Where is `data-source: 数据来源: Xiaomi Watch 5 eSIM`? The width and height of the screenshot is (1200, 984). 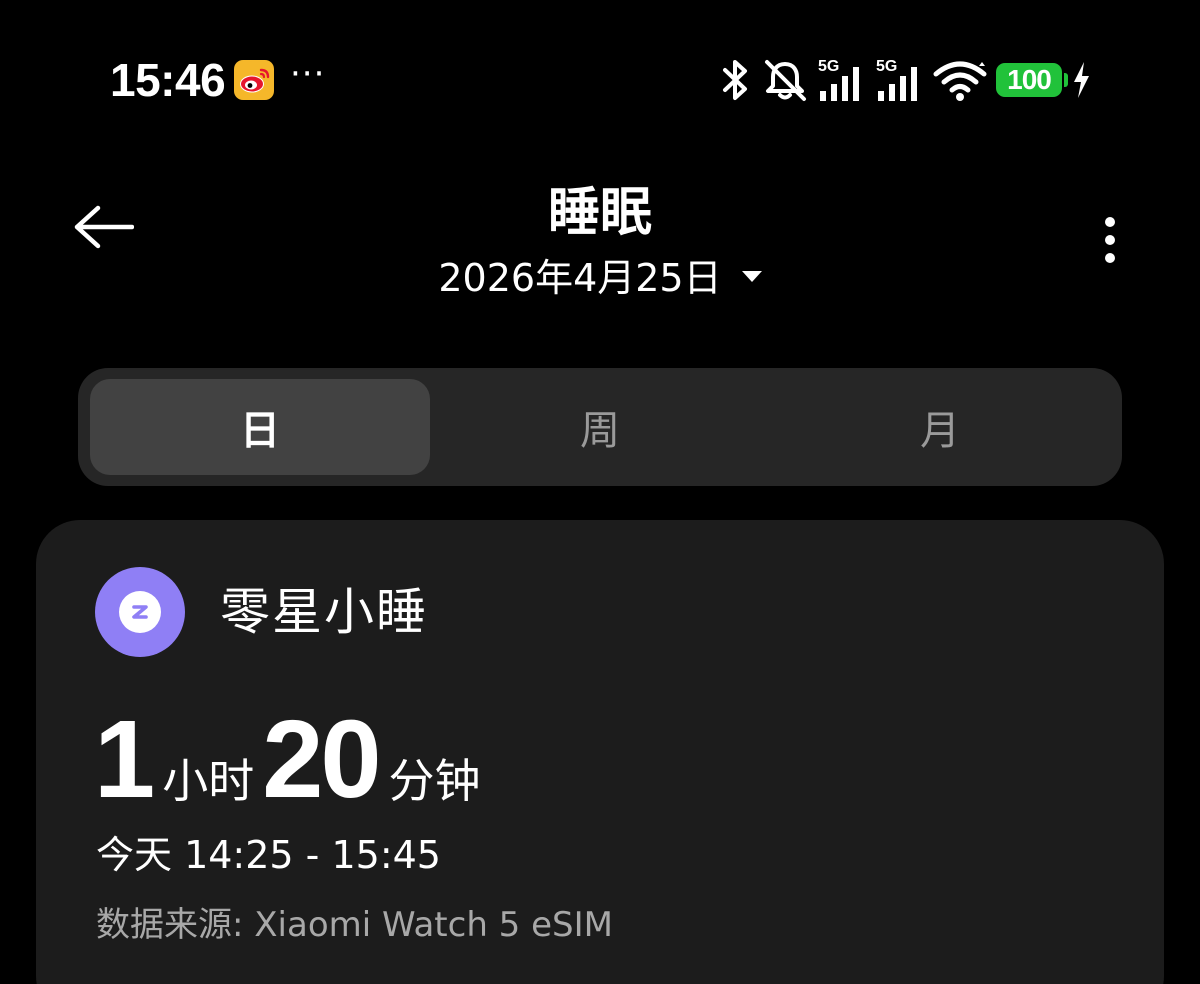
data-source: 数据来源: Xiaomi Watch 5 eSIM is located at coordinates (354, 925).